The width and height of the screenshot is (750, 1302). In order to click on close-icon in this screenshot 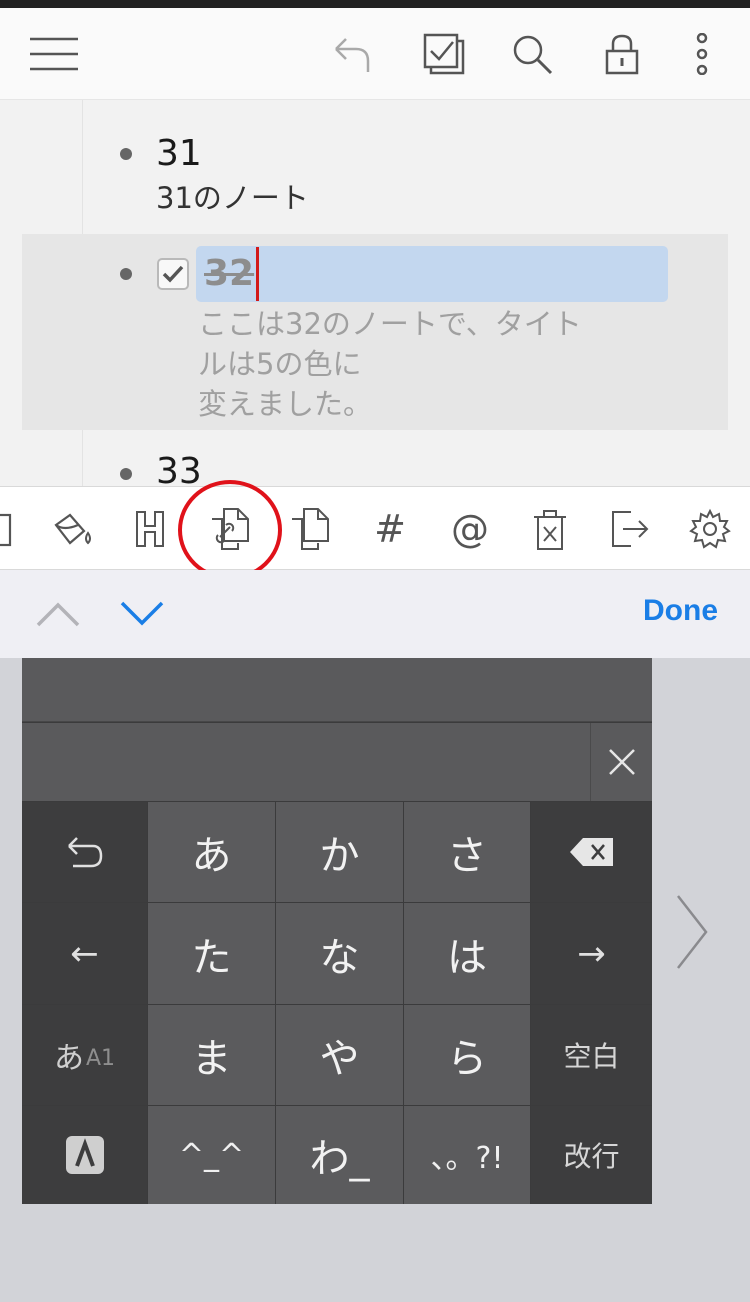, I will do `click(621, 762)`.